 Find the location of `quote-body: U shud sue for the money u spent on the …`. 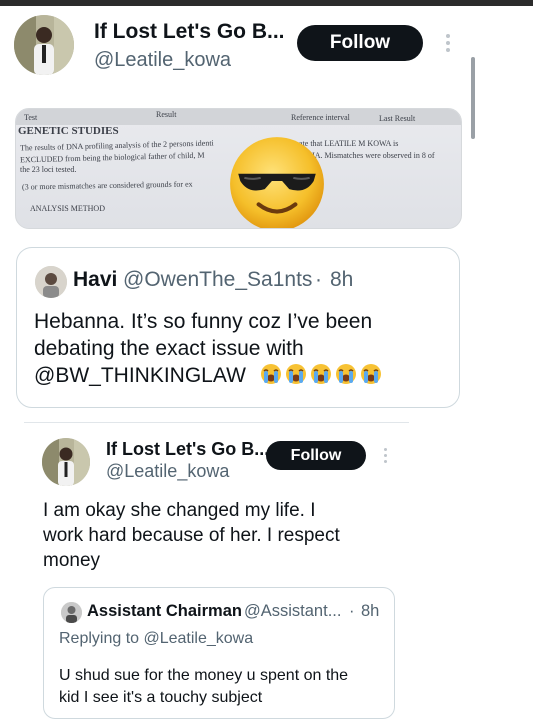

quote-body: U shud sue for the money u spent on the … is located at coordinates (224, 688).